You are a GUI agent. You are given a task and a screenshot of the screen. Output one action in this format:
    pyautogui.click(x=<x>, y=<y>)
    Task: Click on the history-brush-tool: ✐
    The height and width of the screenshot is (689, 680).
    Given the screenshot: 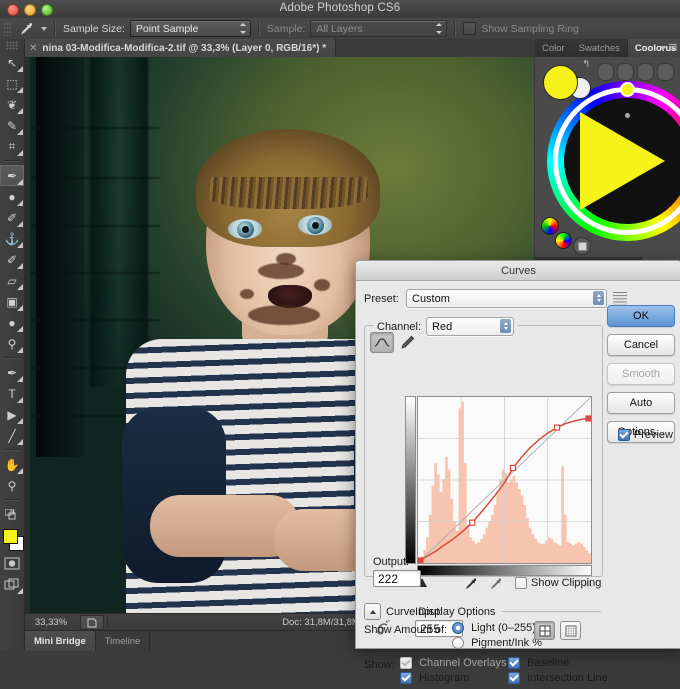 What is the action you would take?
    pyautogui.click(x=12, y=259)
    